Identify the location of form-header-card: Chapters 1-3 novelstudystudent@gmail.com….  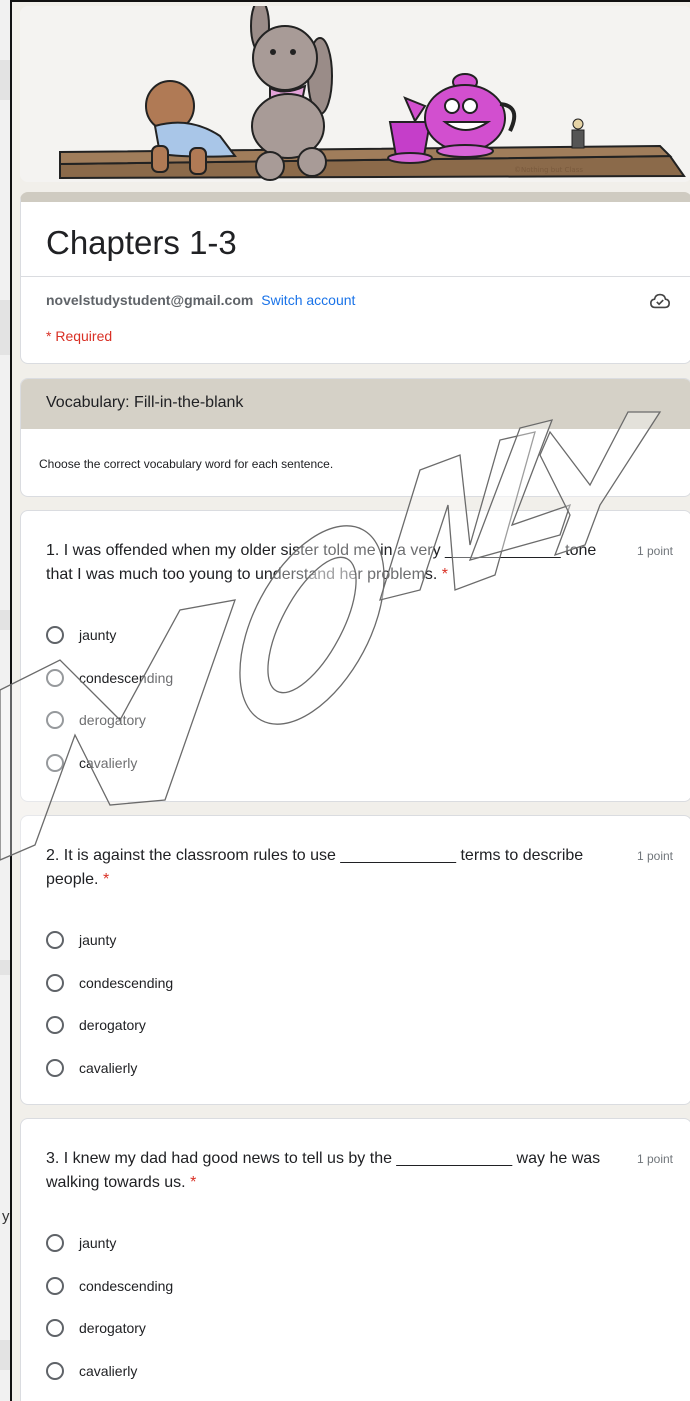
(355, 278).